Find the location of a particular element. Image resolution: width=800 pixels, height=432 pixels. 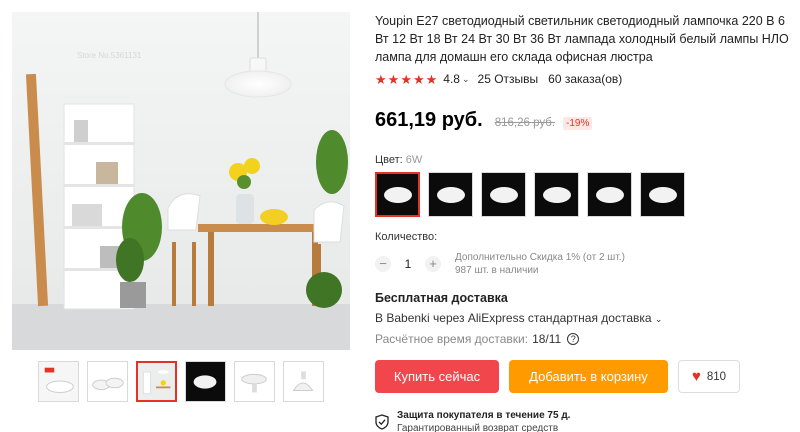

delivery-time-row: Расчётное время доставки: 18/11 ? is located at coordinates (584, 339).